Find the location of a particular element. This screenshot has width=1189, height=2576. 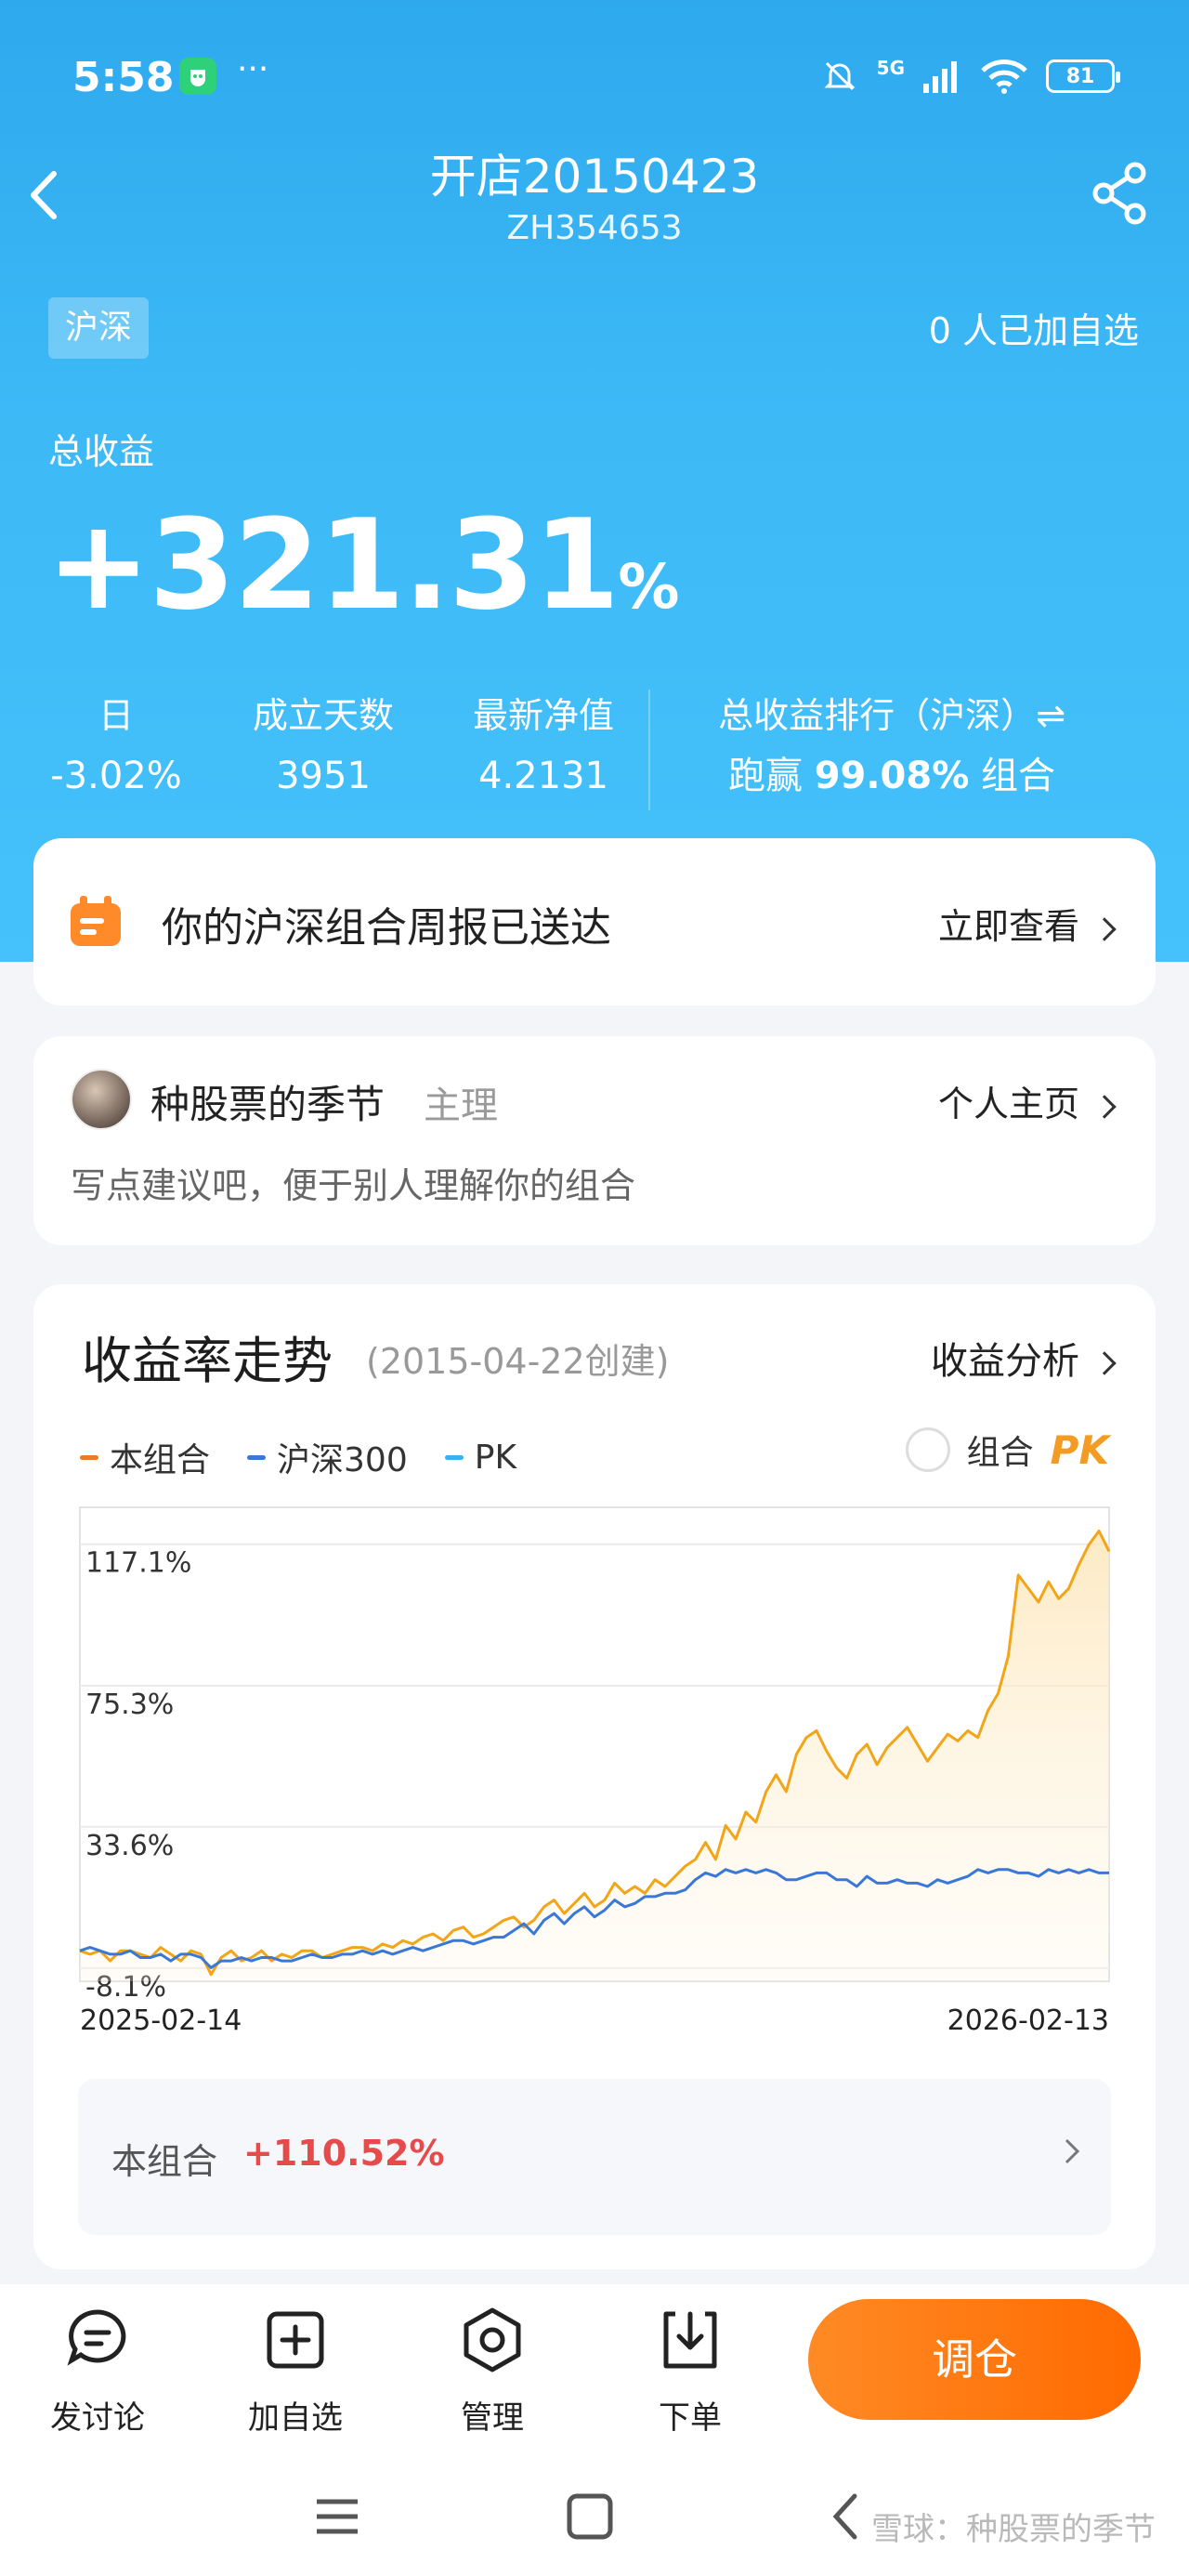

stat-days: 成立天数 3951 is located at coordinates (323, 746).